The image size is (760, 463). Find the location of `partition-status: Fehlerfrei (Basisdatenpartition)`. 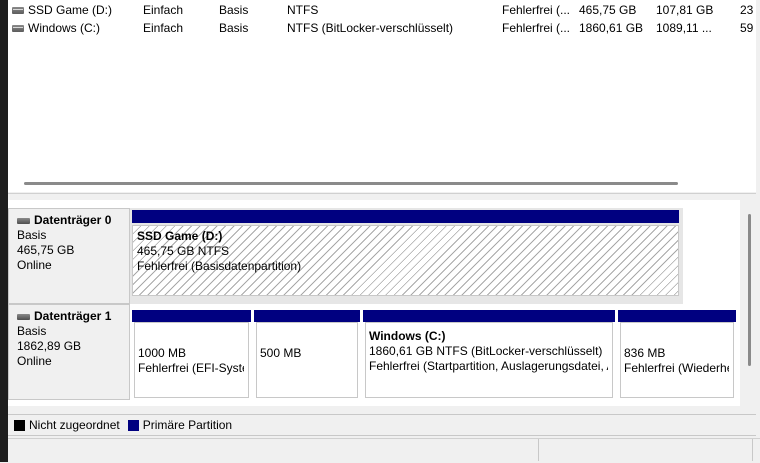

partition-status: Fehlerfrei (Basisdatenpartition) is located at coordinates (219, 266).